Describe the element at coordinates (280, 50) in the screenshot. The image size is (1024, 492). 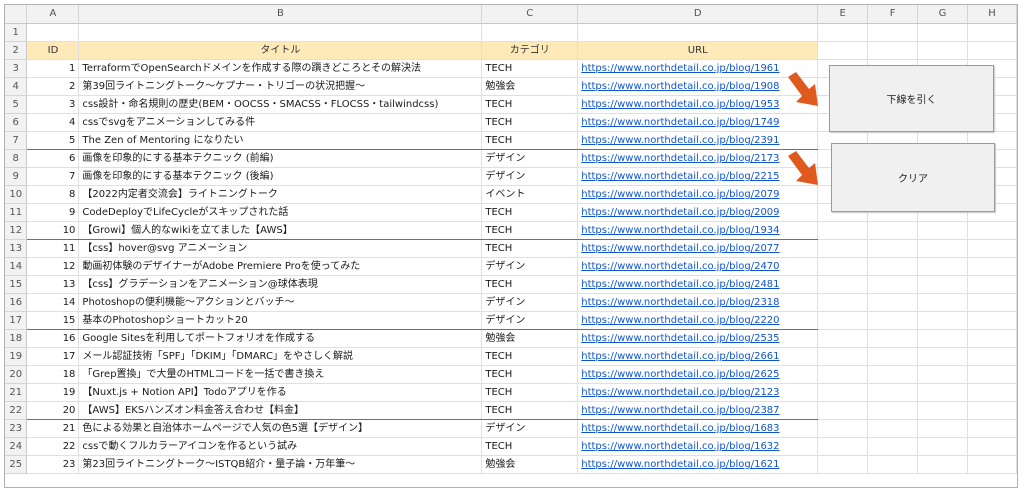
I see `header-title-cell: タイトル` at that location.